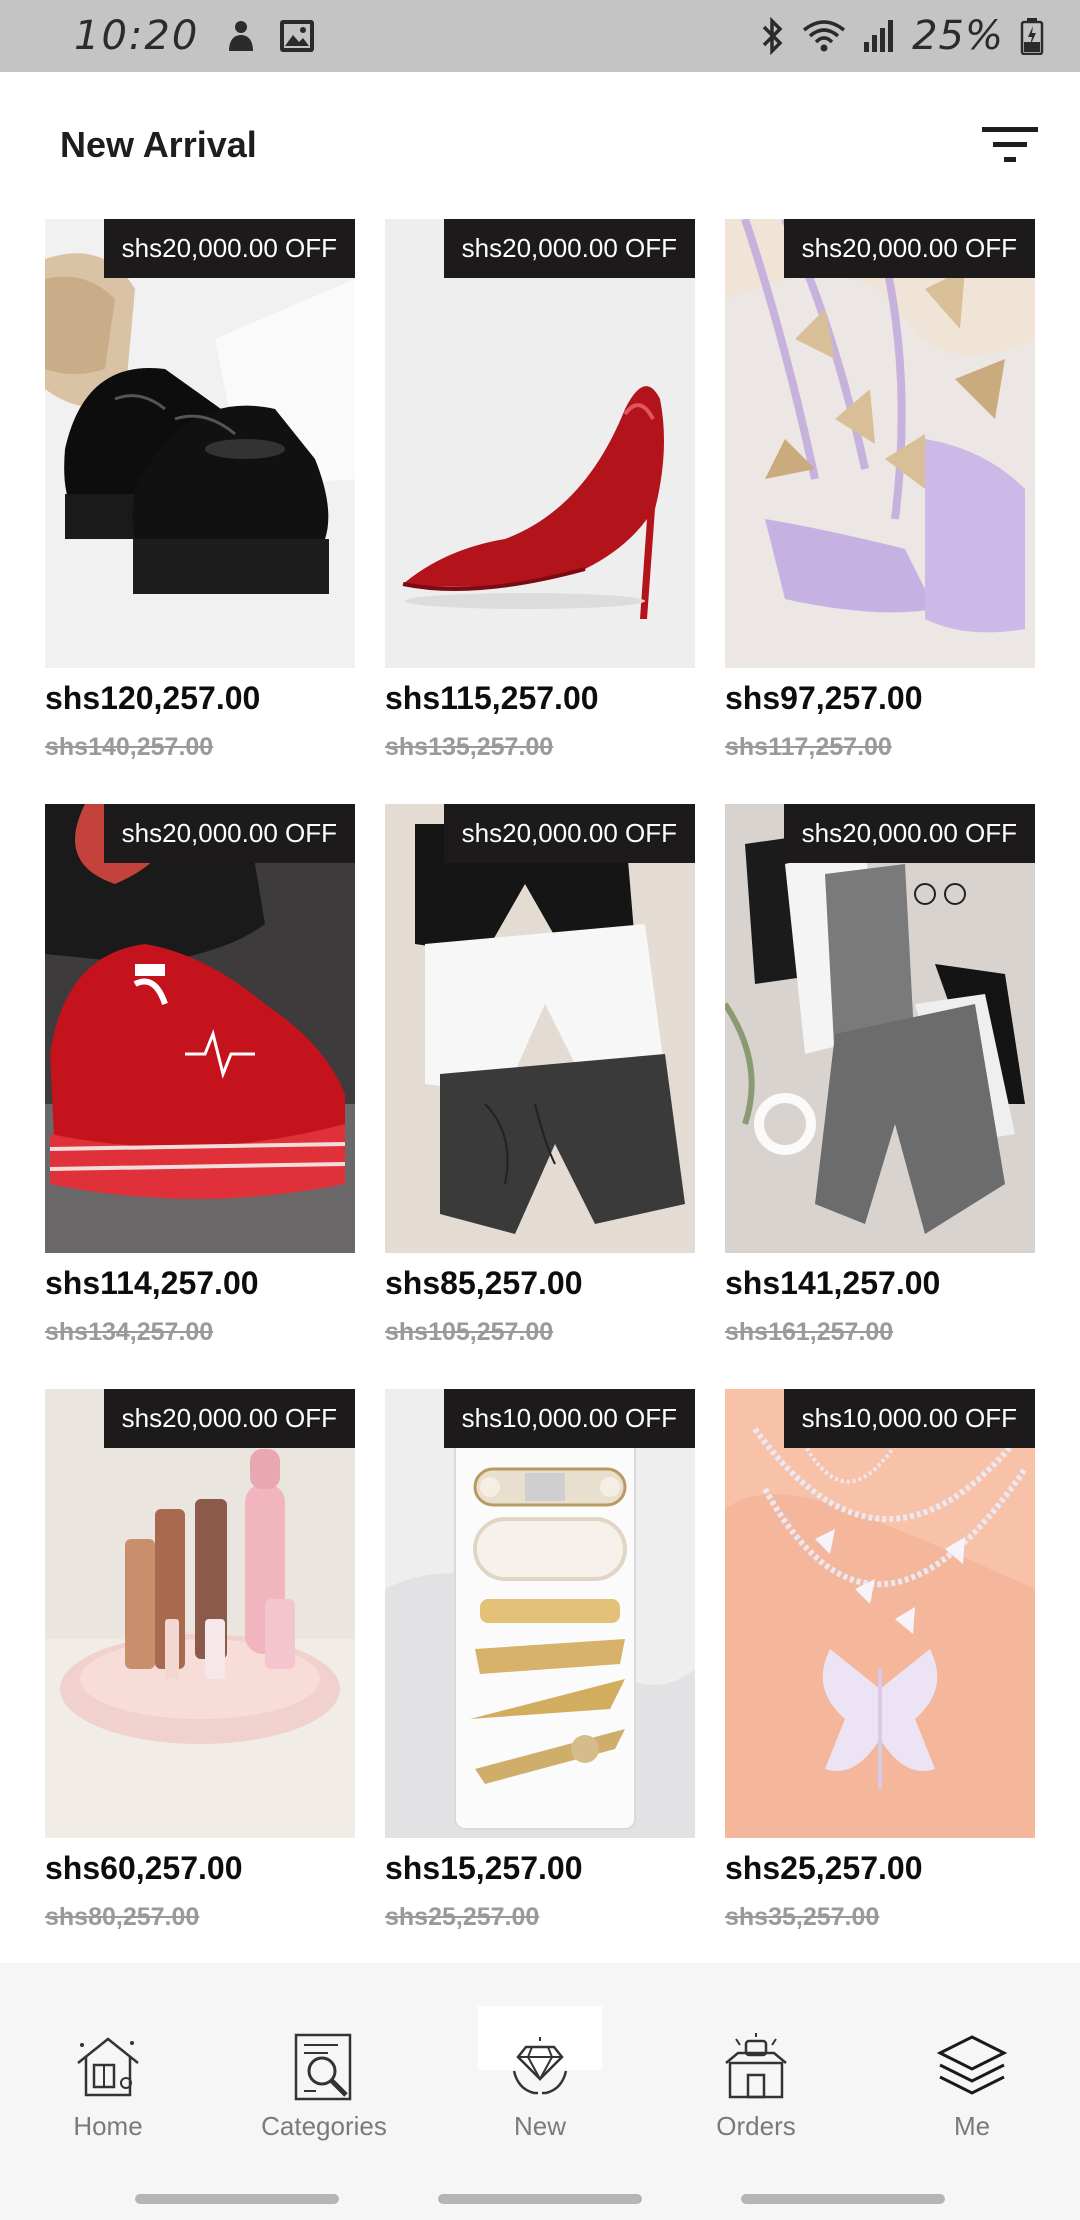 Image resolution: width=1080 pixels, height=2220 pixels. Describe the element at coordinates (972, 2065) in the screenshot. I see `layers-icon` at that location.